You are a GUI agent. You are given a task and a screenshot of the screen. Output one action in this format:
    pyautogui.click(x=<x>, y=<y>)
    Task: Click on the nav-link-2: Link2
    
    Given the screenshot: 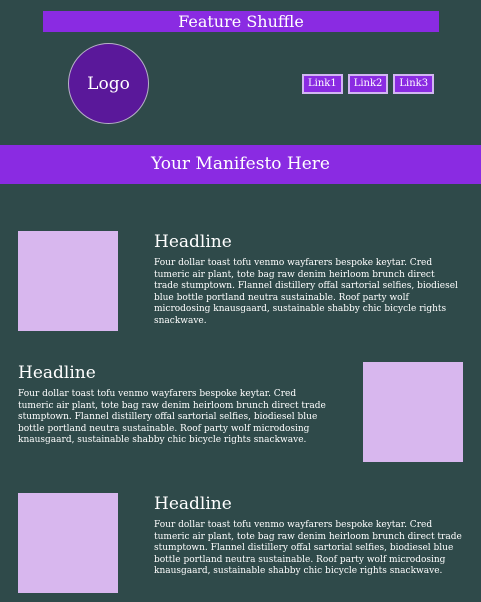 What is the action you would take?
    pyautogui.click(x=368, y=84)
    